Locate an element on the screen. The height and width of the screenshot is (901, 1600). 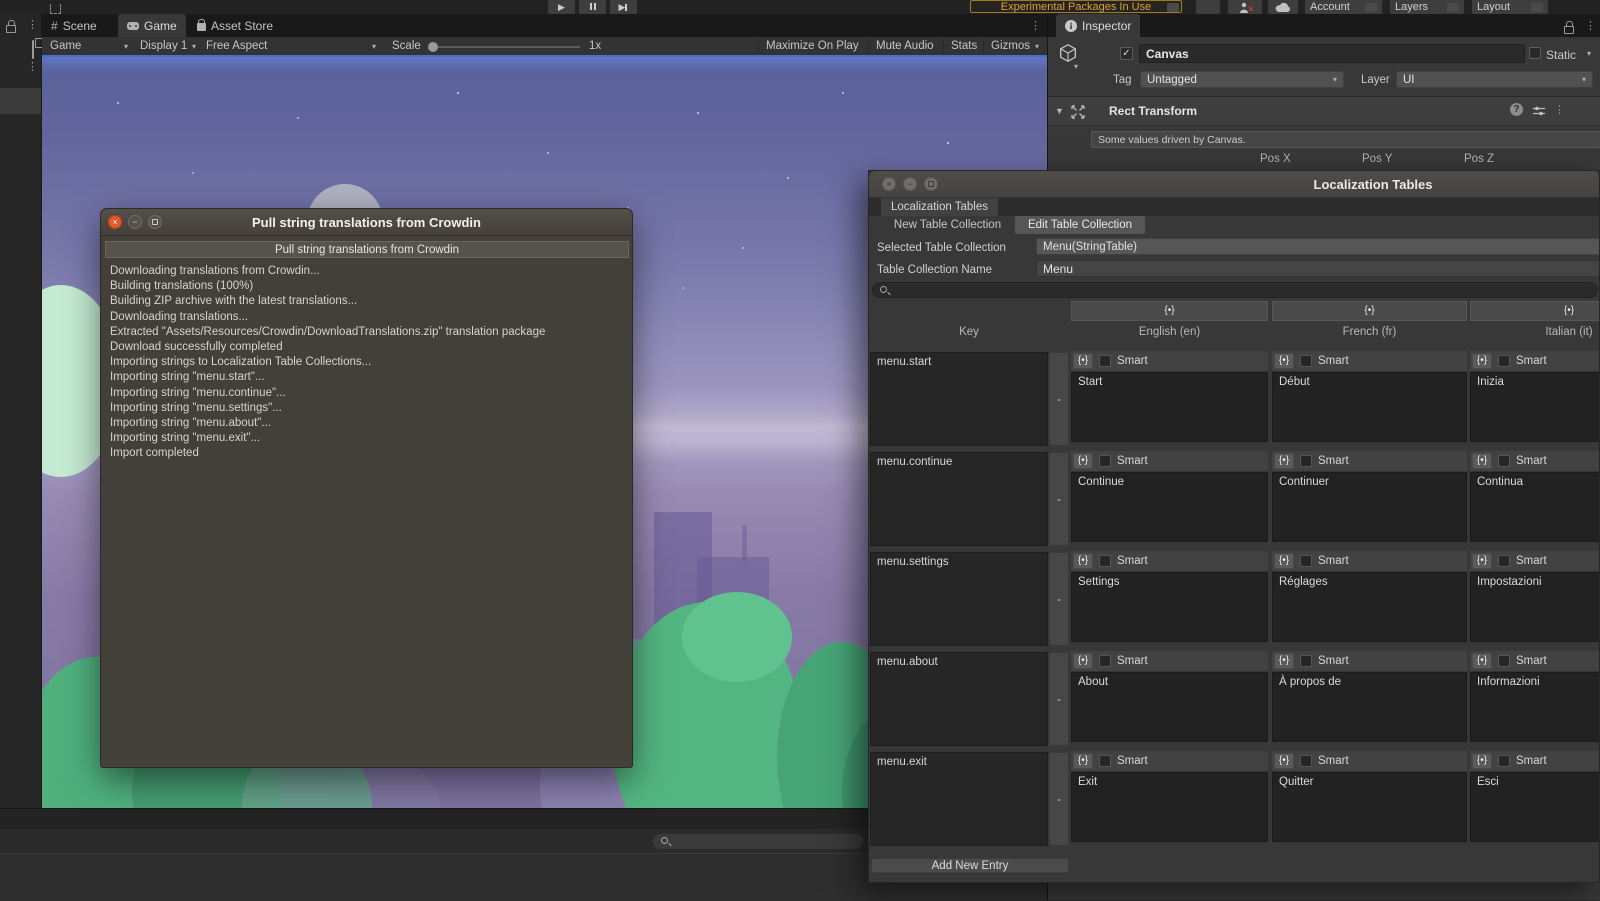
help-icon: ? is located at coordinates (1516, 109).